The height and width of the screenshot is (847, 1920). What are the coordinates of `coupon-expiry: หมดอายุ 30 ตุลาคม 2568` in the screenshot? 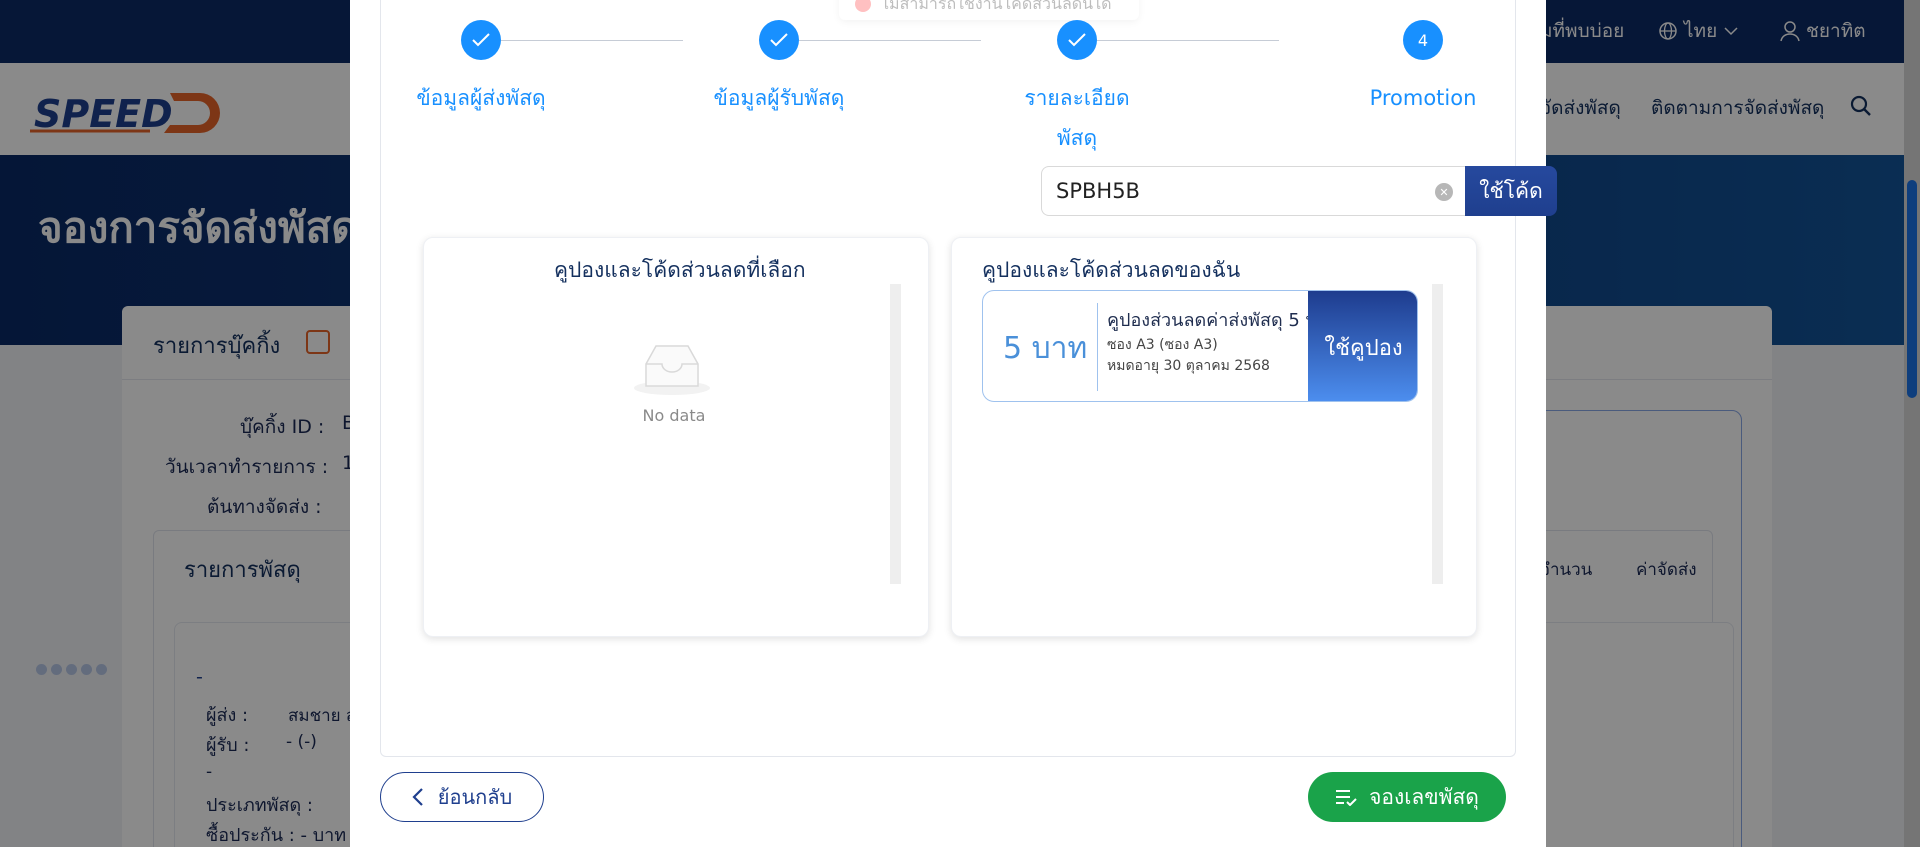 It's located at (1188, 366).